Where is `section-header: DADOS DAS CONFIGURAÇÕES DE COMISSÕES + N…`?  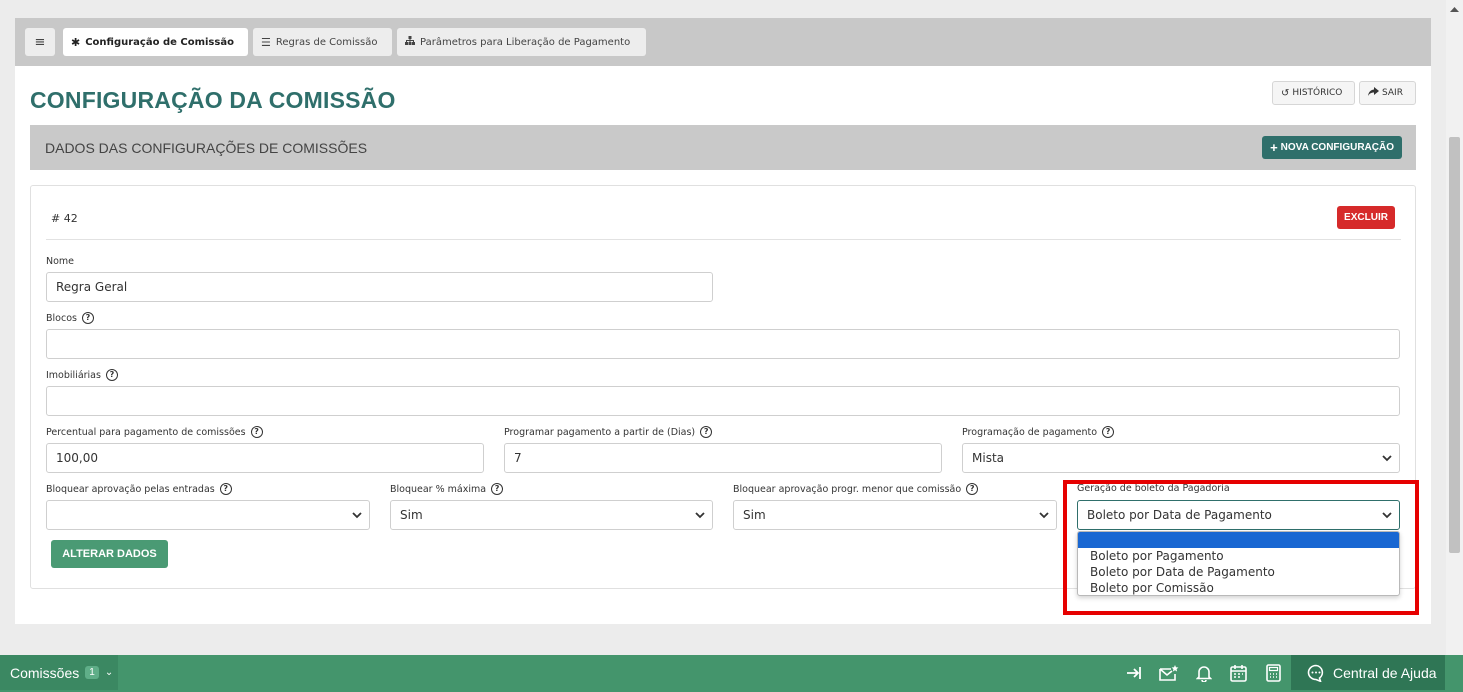
section-header: DADOS DAS CONFIGURAÇÕES DE COMISSÕES + N… is located at coordinates (723, 147).